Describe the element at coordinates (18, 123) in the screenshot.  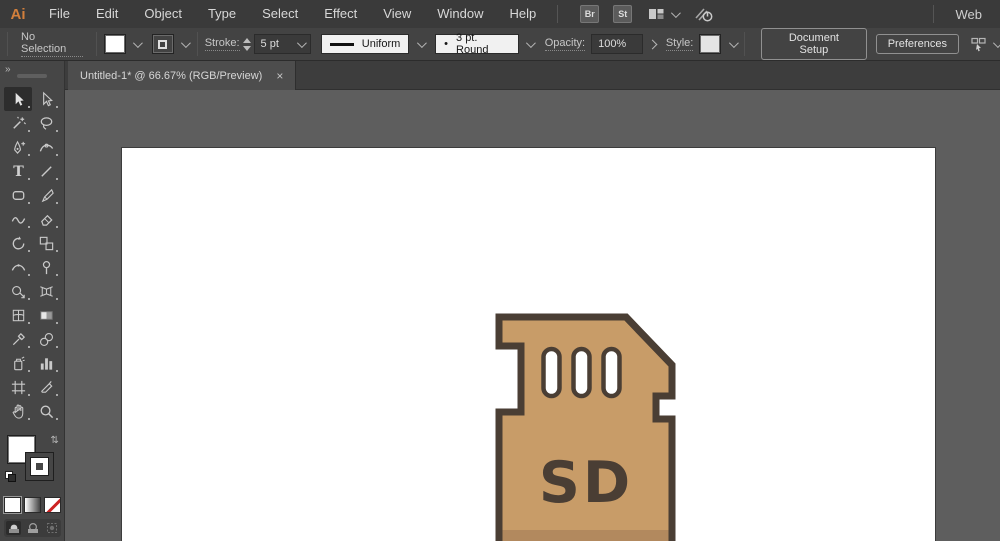
I see `magic-wand-tool` at that location.